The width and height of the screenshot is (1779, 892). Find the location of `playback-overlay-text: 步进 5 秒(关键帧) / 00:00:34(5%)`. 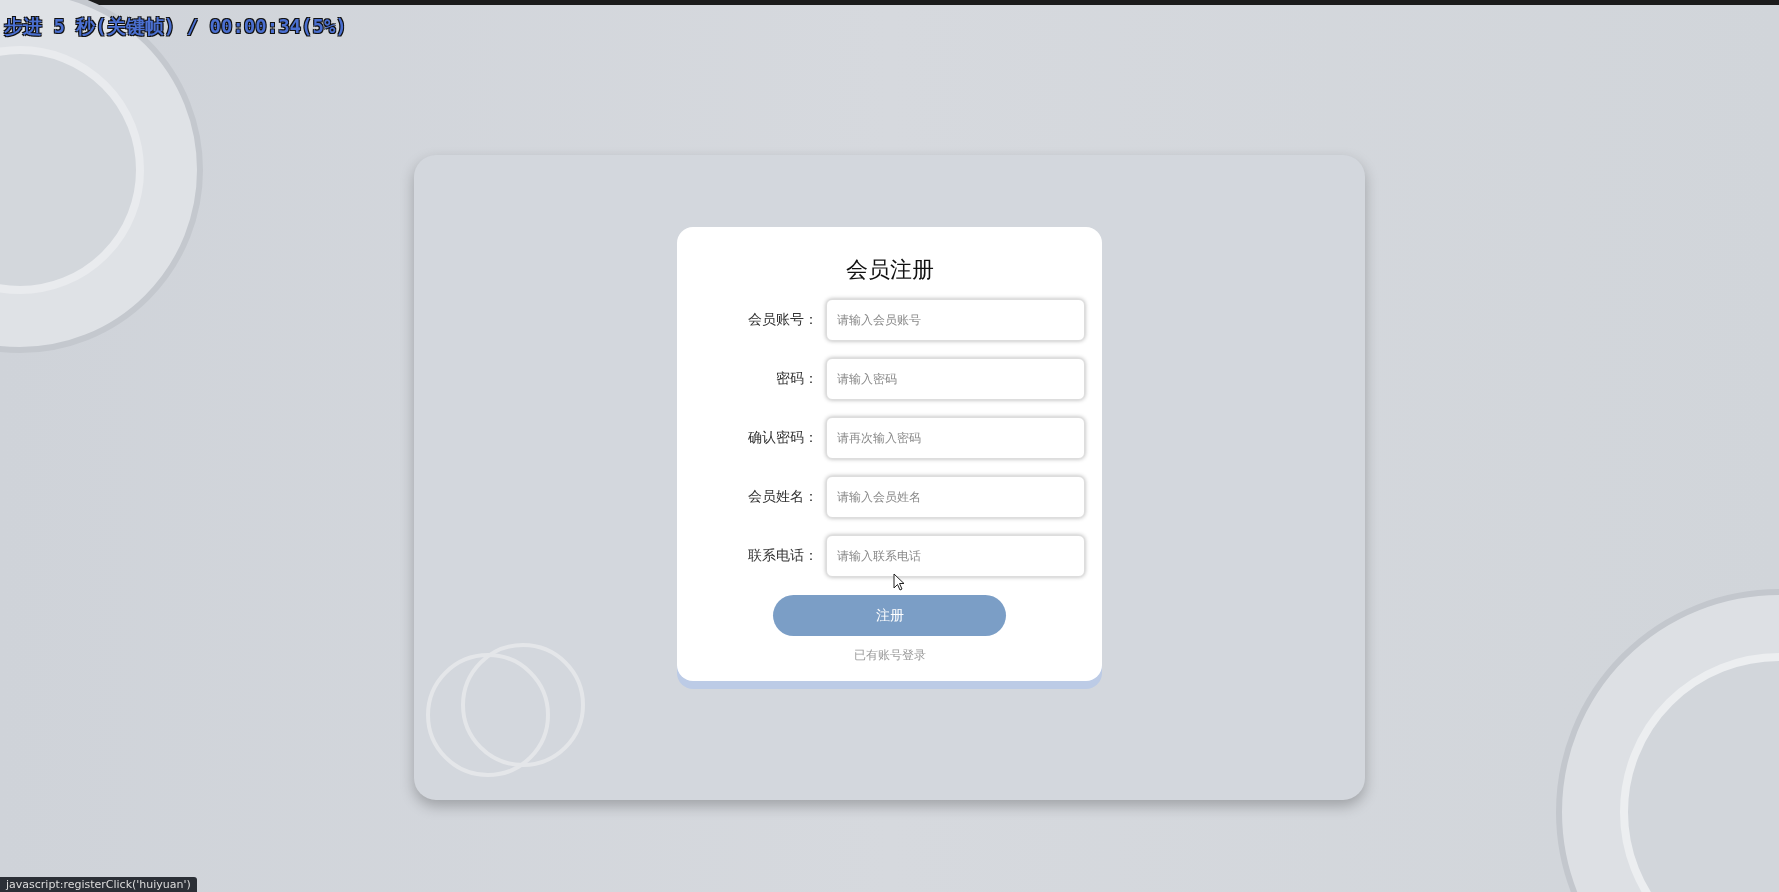

playback-overlay-text: 步进 5 秒(关键帧) / 00:00:34(5%) is located at coordinates (175, 26).